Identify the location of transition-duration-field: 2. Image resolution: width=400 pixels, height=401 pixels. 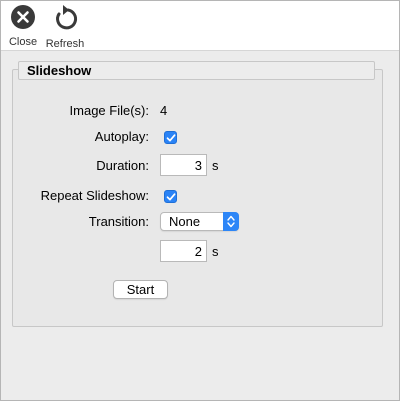
(183, 251).